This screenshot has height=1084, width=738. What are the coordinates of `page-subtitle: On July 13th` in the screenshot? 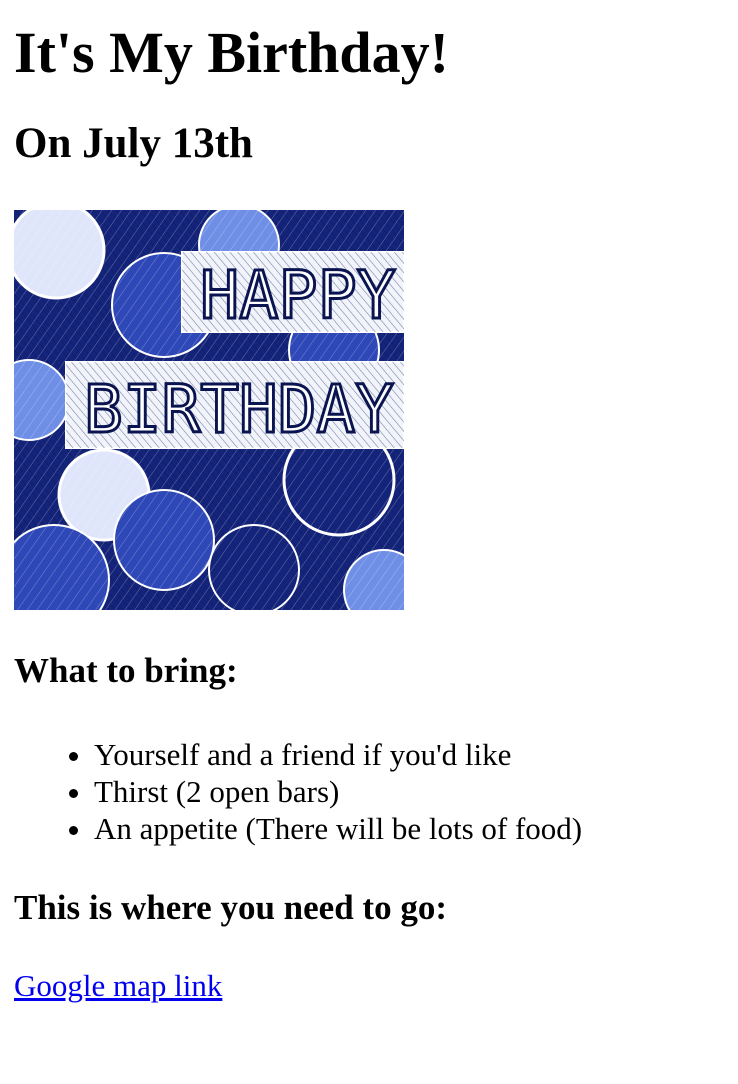 It's located at (133, 143).